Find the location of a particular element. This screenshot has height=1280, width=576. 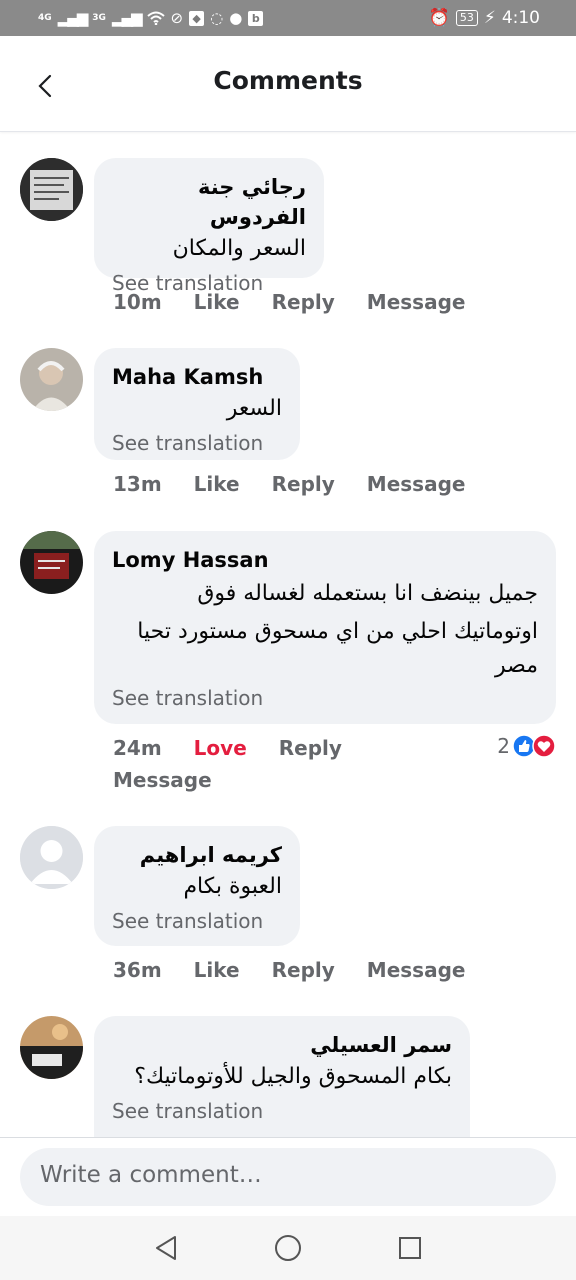

system-nav-bar is located at coordinates (288, 1248).